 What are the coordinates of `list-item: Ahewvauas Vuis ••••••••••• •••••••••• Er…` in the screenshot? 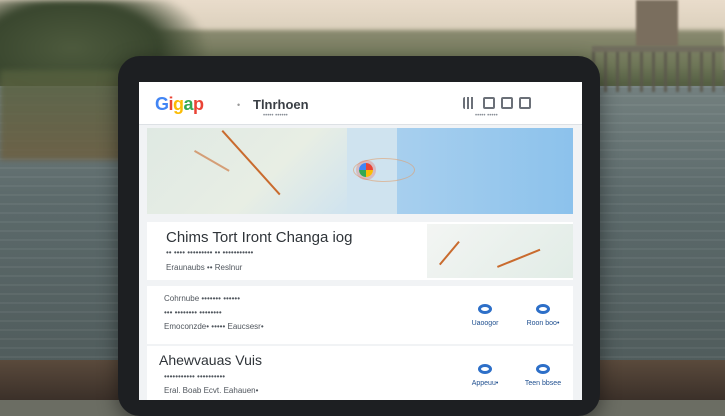 It's located at (360, 373).